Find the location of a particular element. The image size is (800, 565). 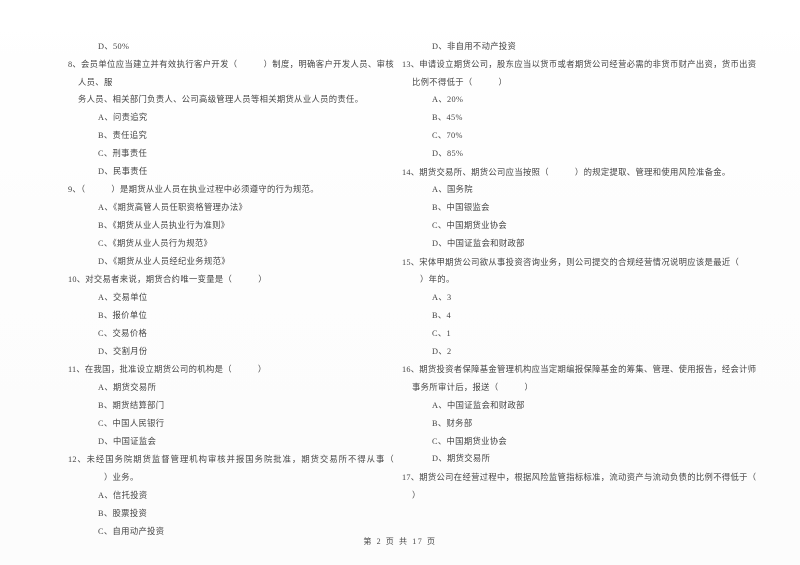

option-item: B、45% is located at coordinates (599, 118).